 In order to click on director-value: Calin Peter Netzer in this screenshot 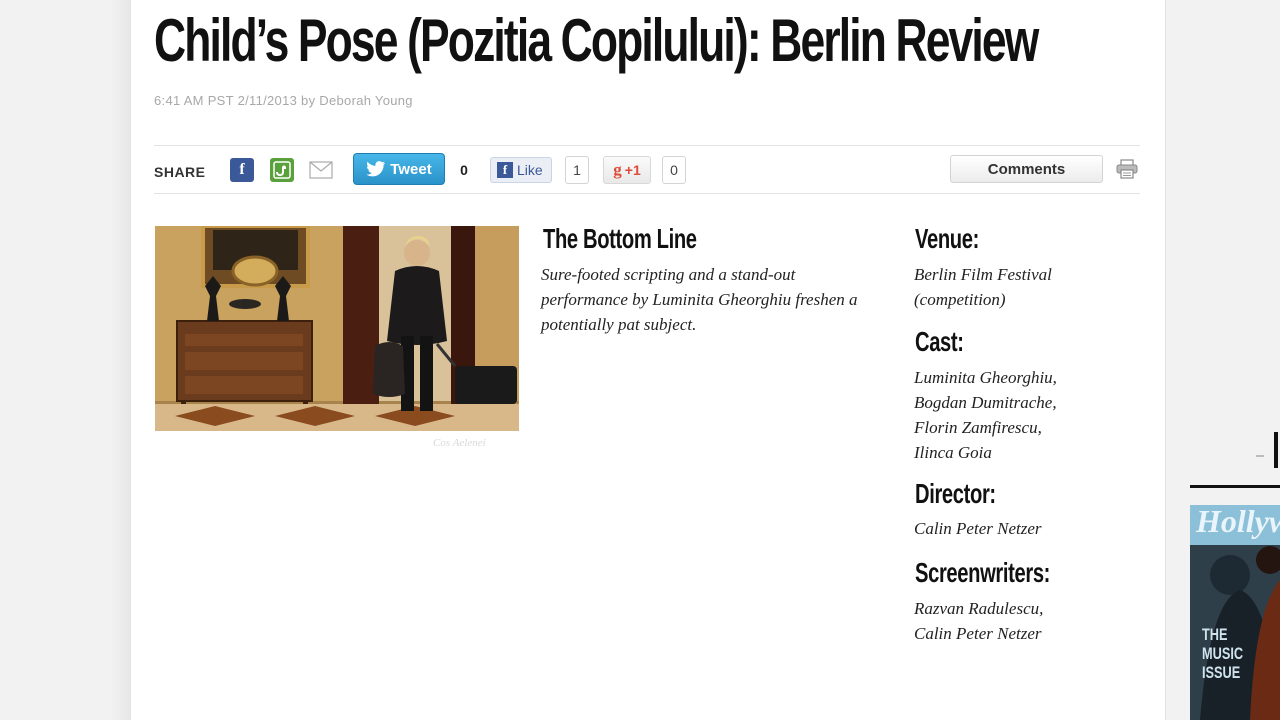, I will do `click(1014, 528)`.